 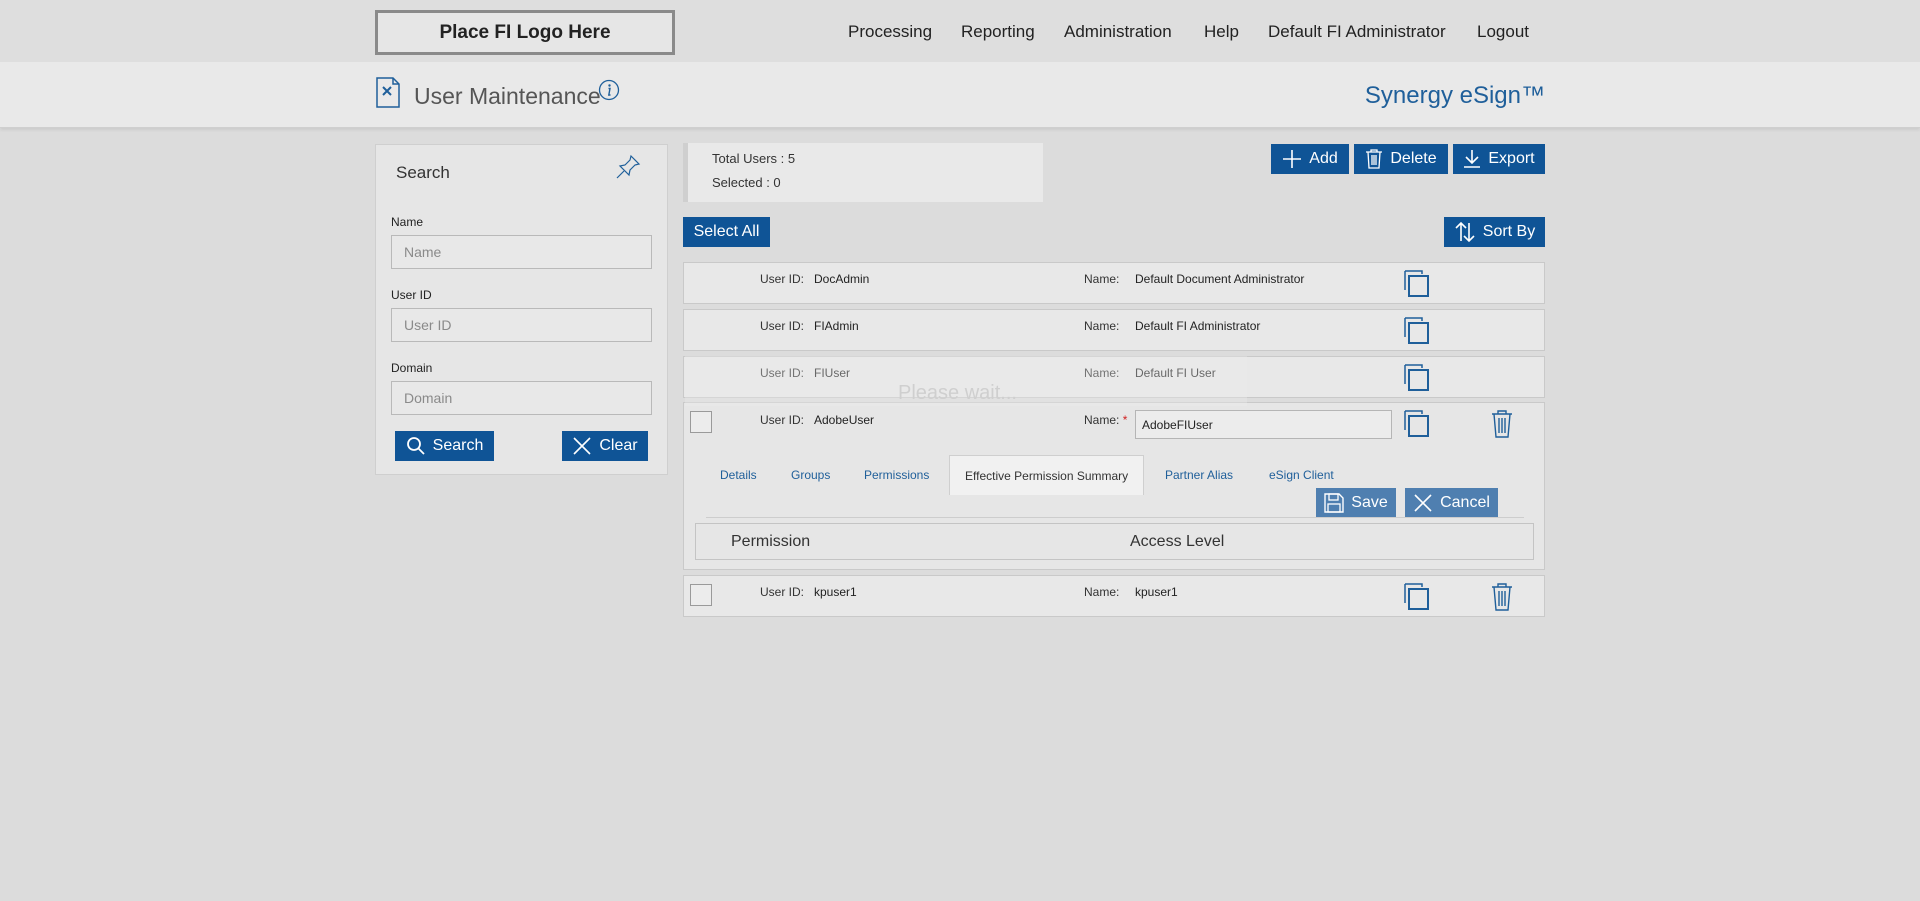 I want to click on user-row: User ID: kpuser1 Name: kpuser1, so click(x=1114, y=596).